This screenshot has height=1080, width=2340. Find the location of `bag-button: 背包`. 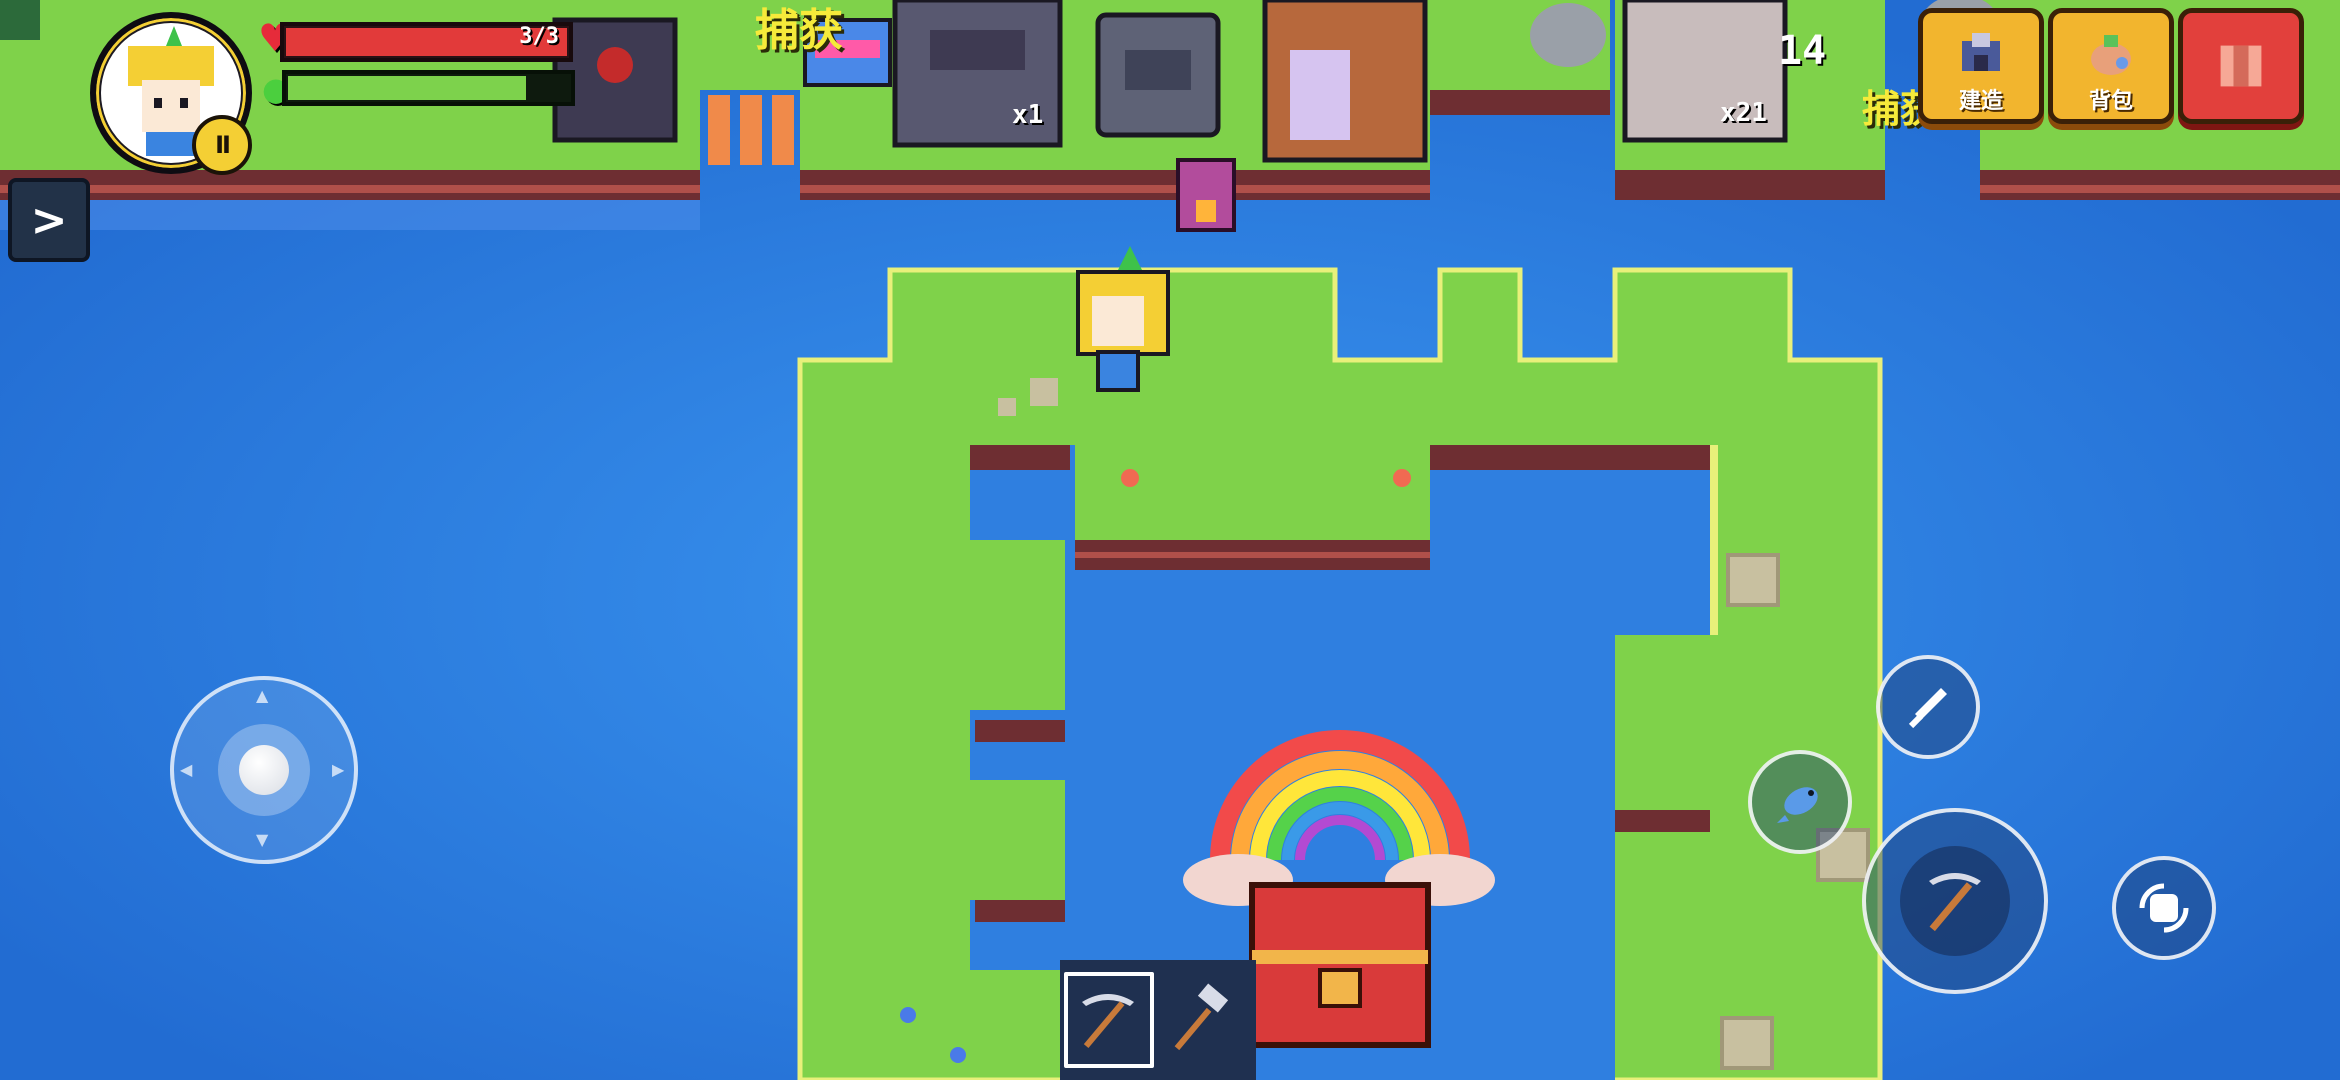

bag-button: 背包 is located at coordinates (2111, 66).